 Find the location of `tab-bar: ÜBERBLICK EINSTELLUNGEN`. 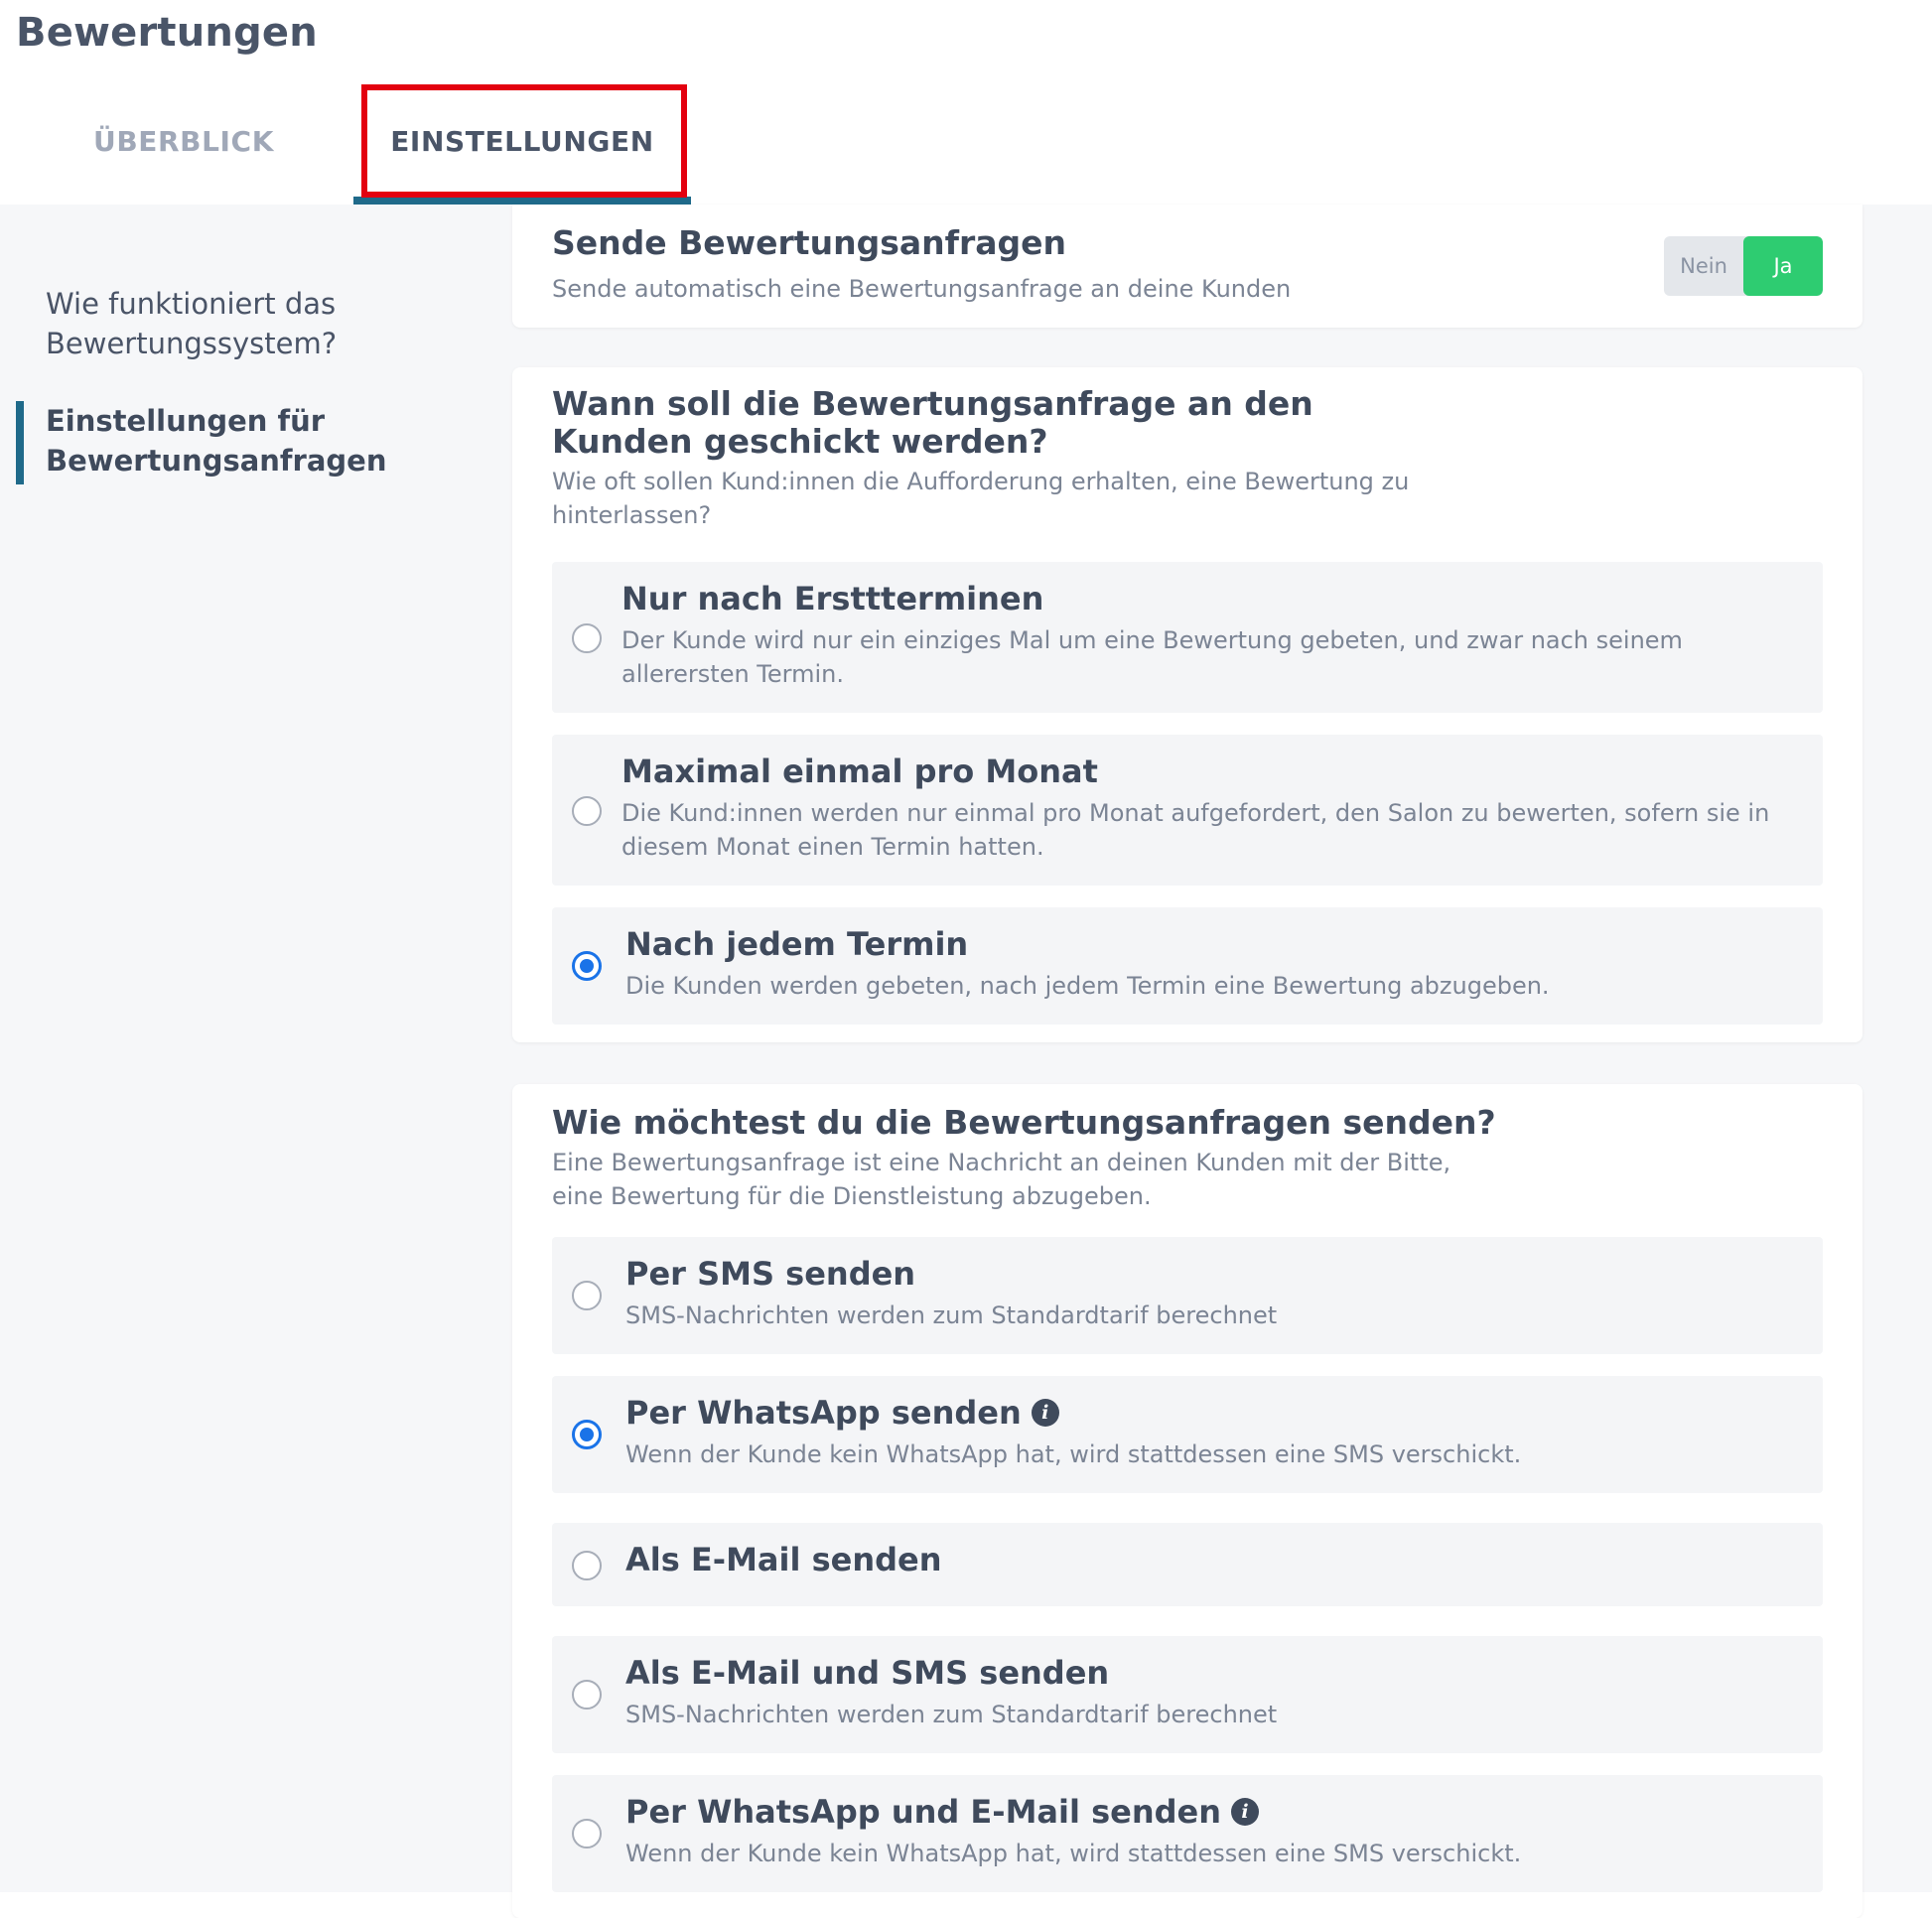

tab-bar: ÜBERBLICK EINSTELLUNGEN is located at coordinates (966, 141).